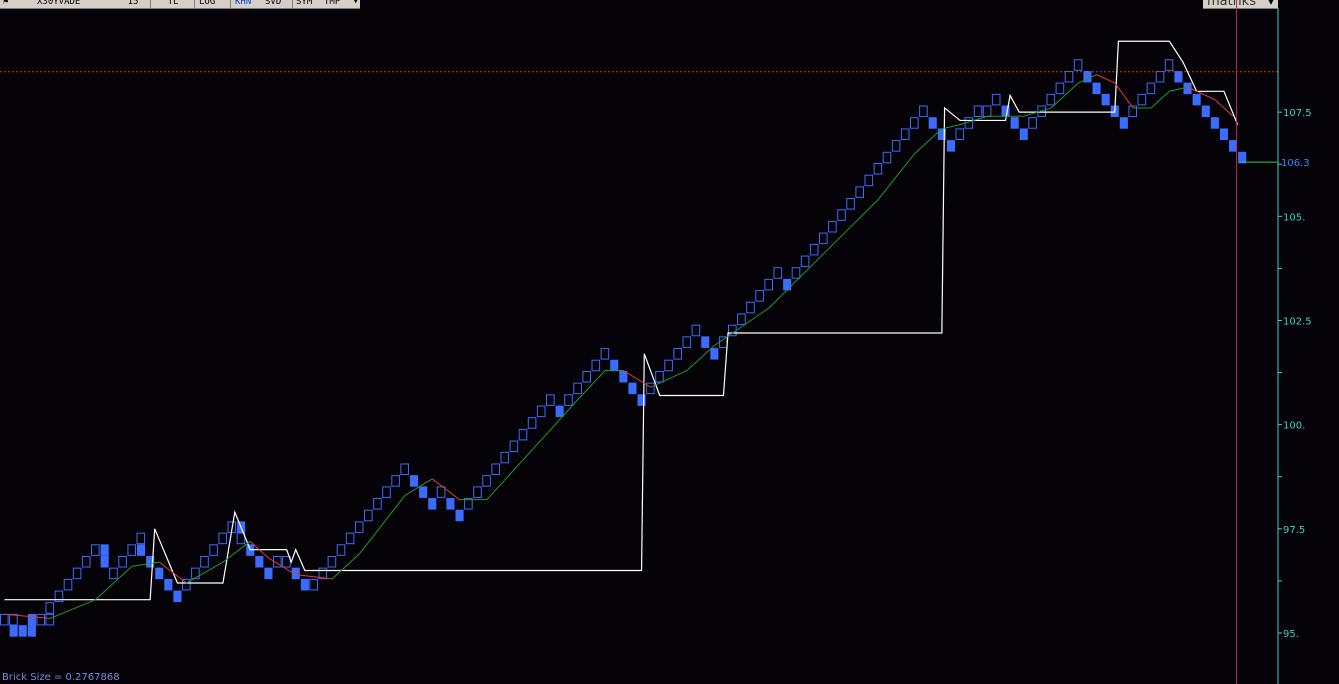  What do you see at coordinates (61, 677) in the screenshot?
I see `brick-size-label: Brick Size = 0.2767868` at bounding box center [61, 677].